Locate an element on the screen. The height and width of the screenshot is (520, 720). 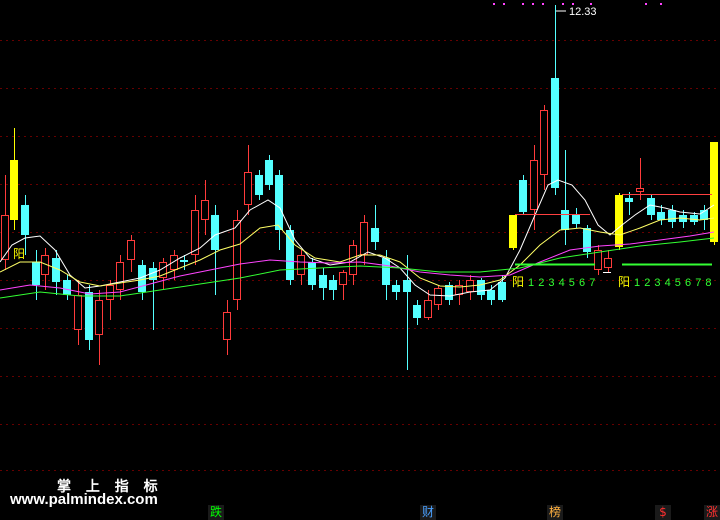
bottom-tab: 财 is located at coordinates (428, 512).